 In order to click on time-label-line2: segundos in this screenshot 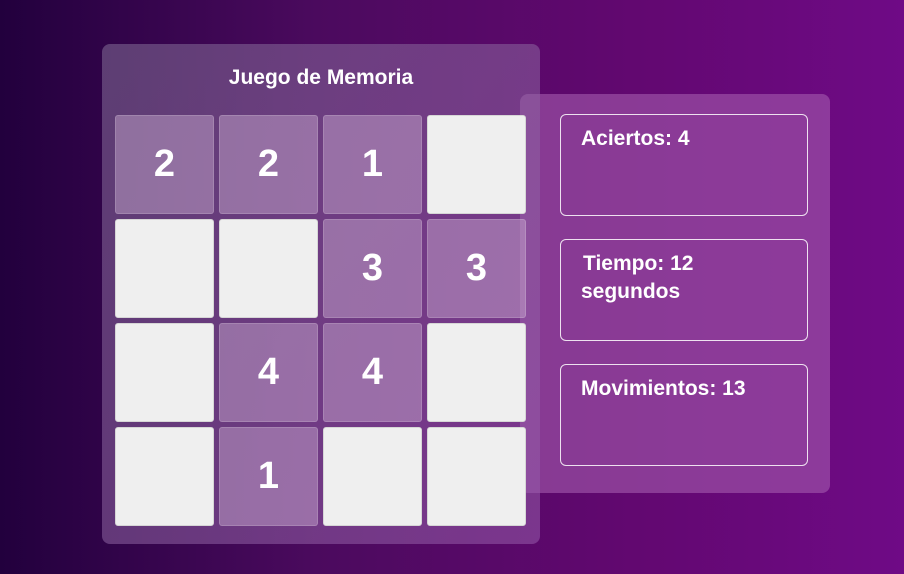, I will do `click(631, 291)`.